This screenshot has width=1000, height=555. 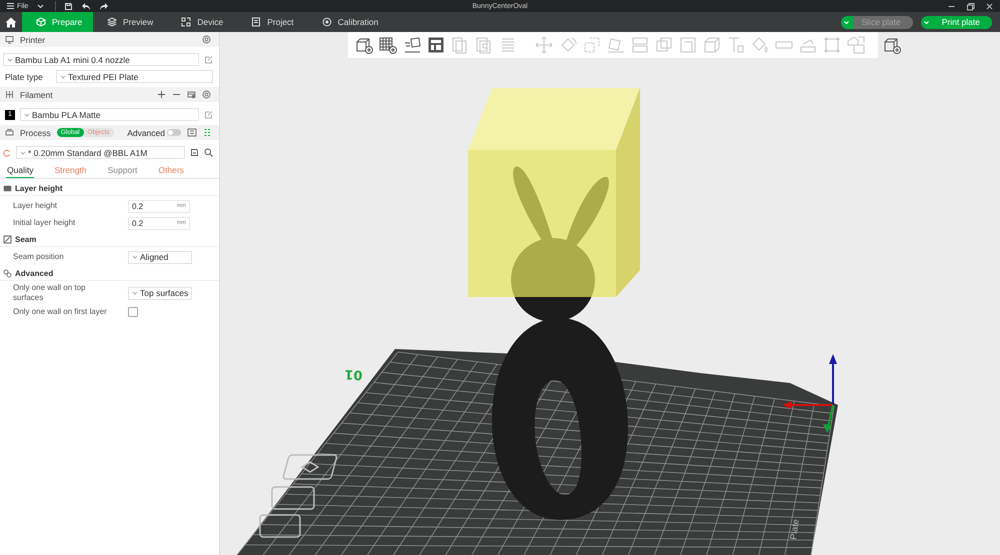 I want to click on toggle-label: Advanced, so click(x=146, y=133).